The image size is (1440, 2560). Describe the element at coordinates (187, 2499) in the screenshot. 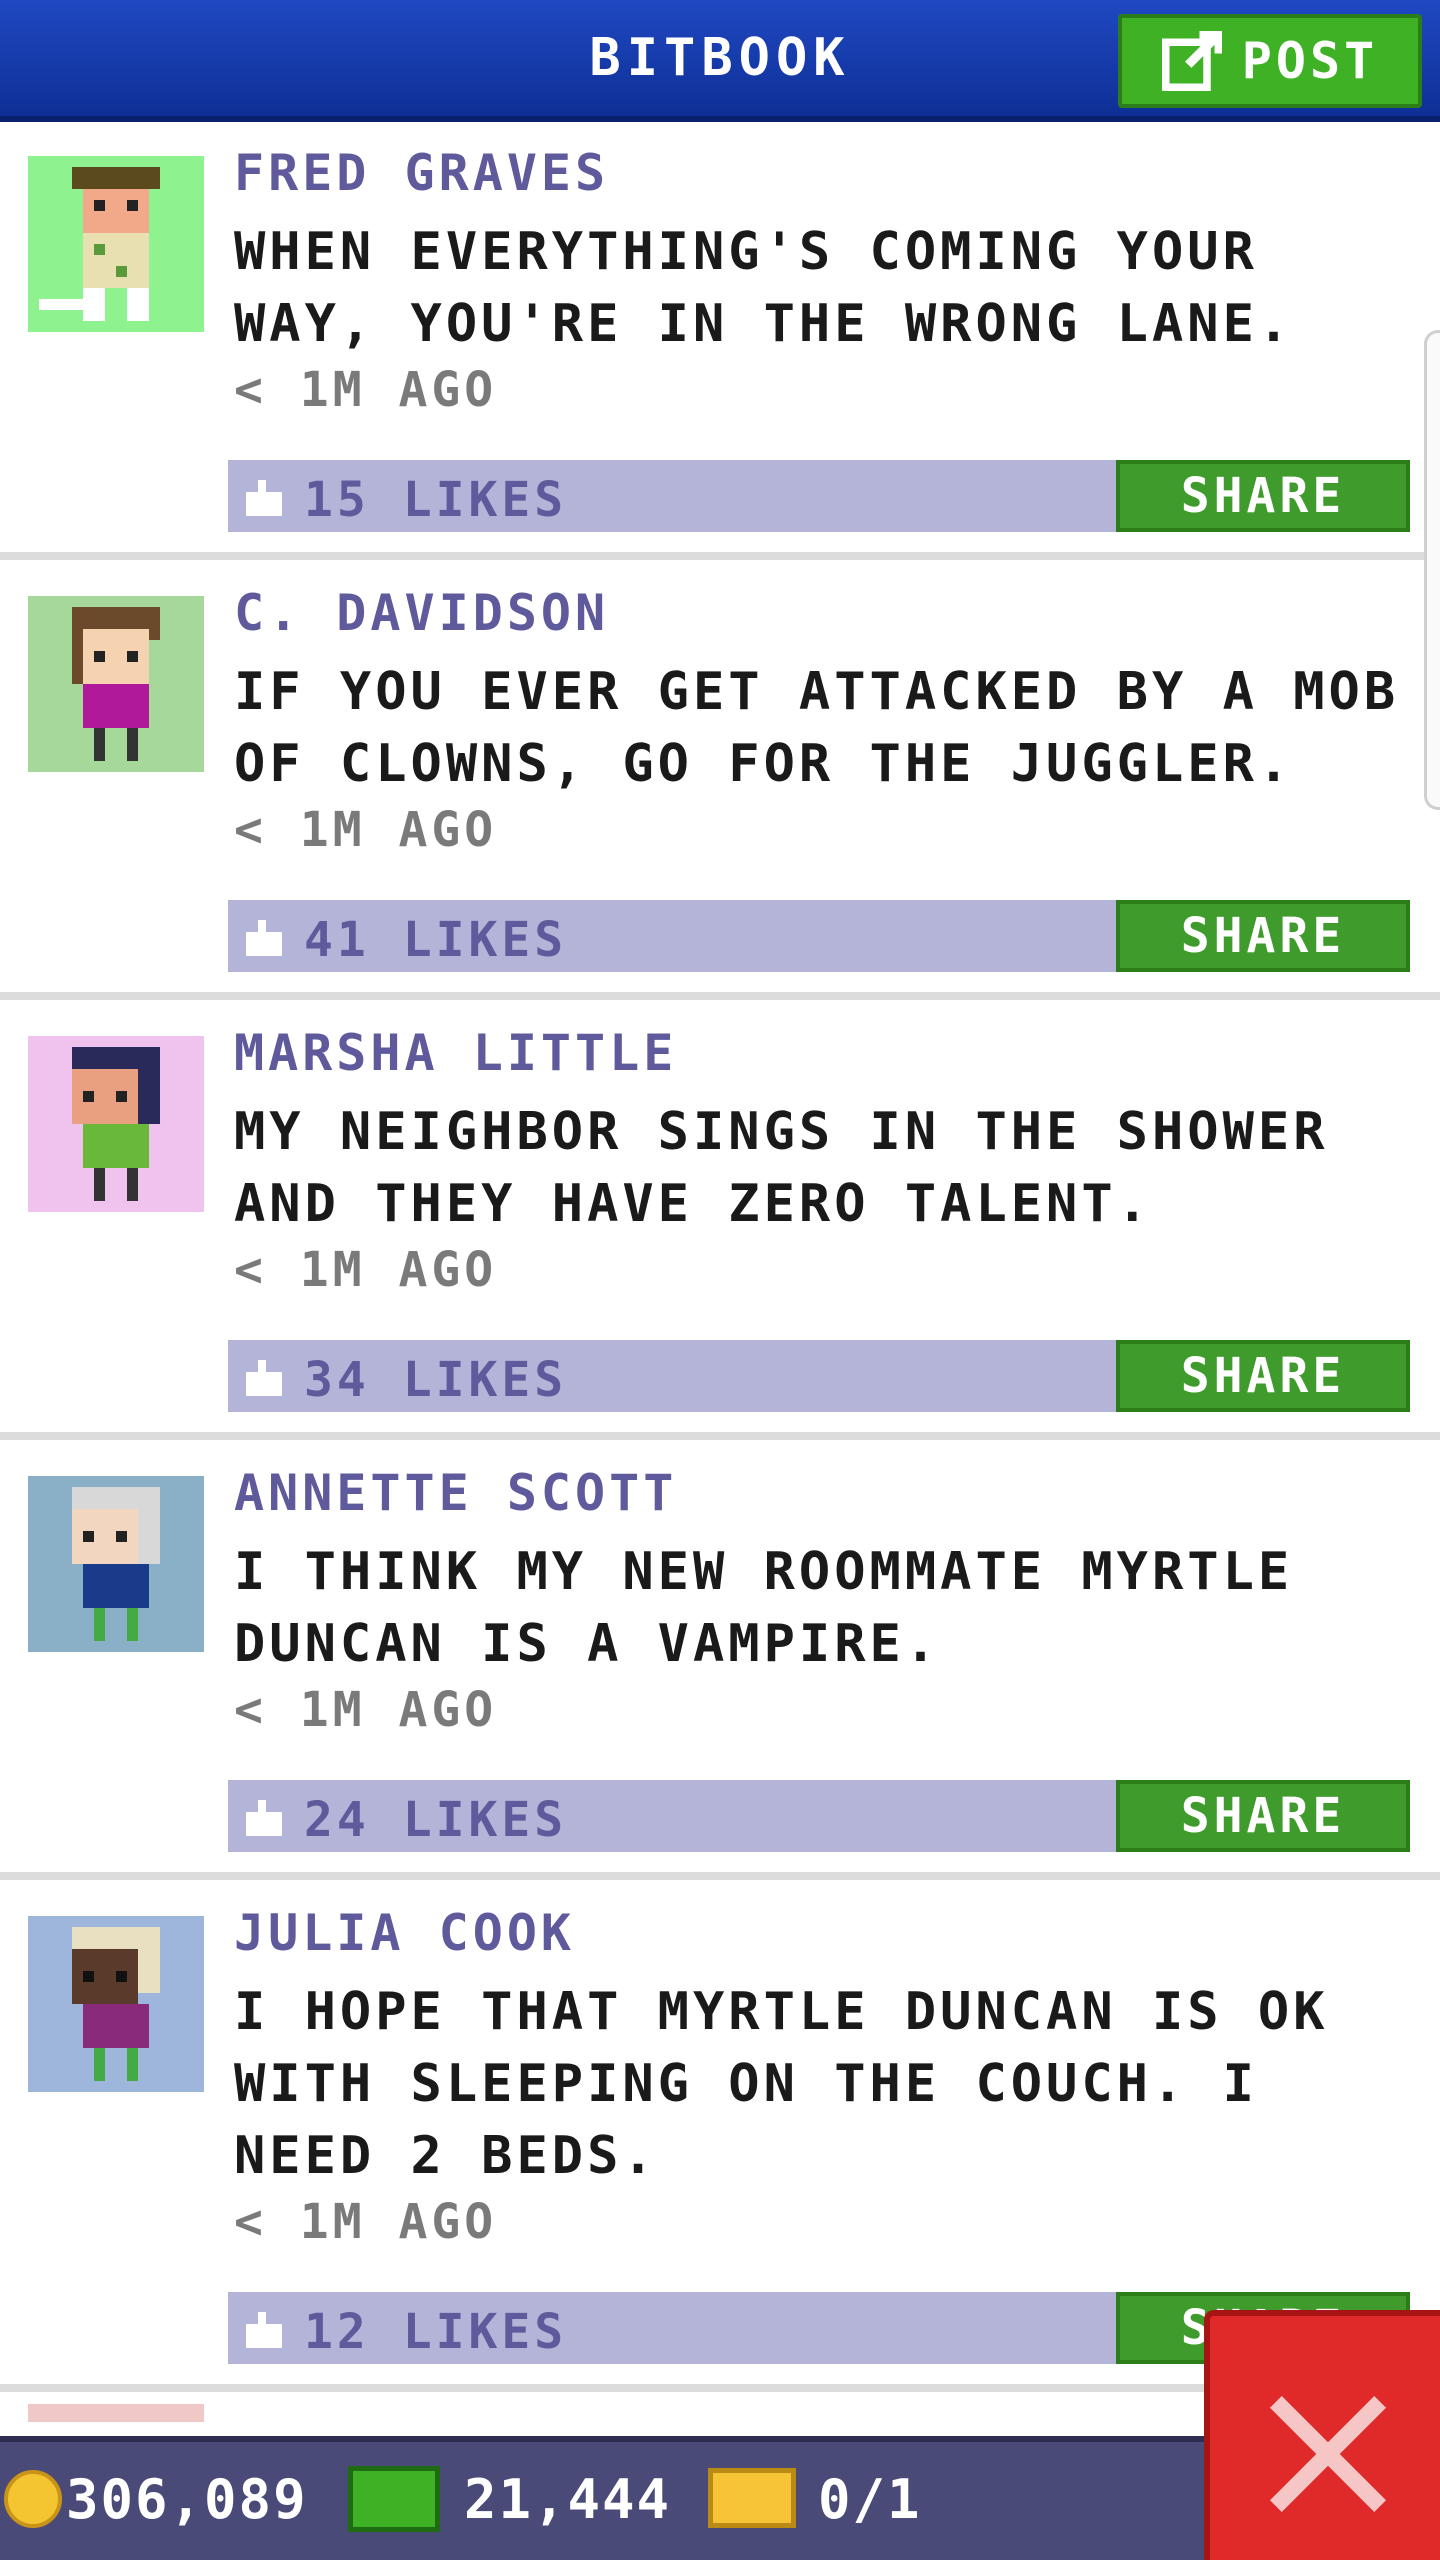

I see `coins-count: 306,089` at that location.